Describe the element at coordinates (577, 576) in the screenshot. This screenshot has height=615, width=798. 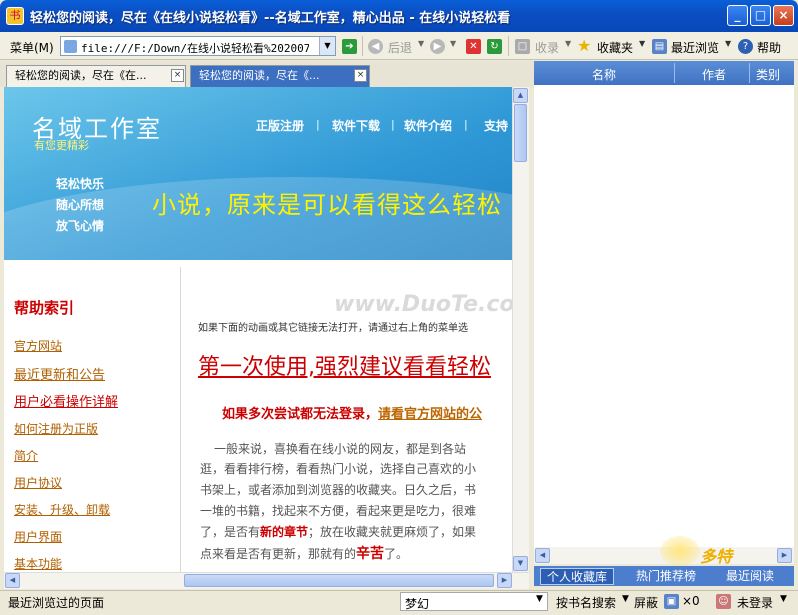
I see `tab-personal-library: 个人收藏库` at that location.